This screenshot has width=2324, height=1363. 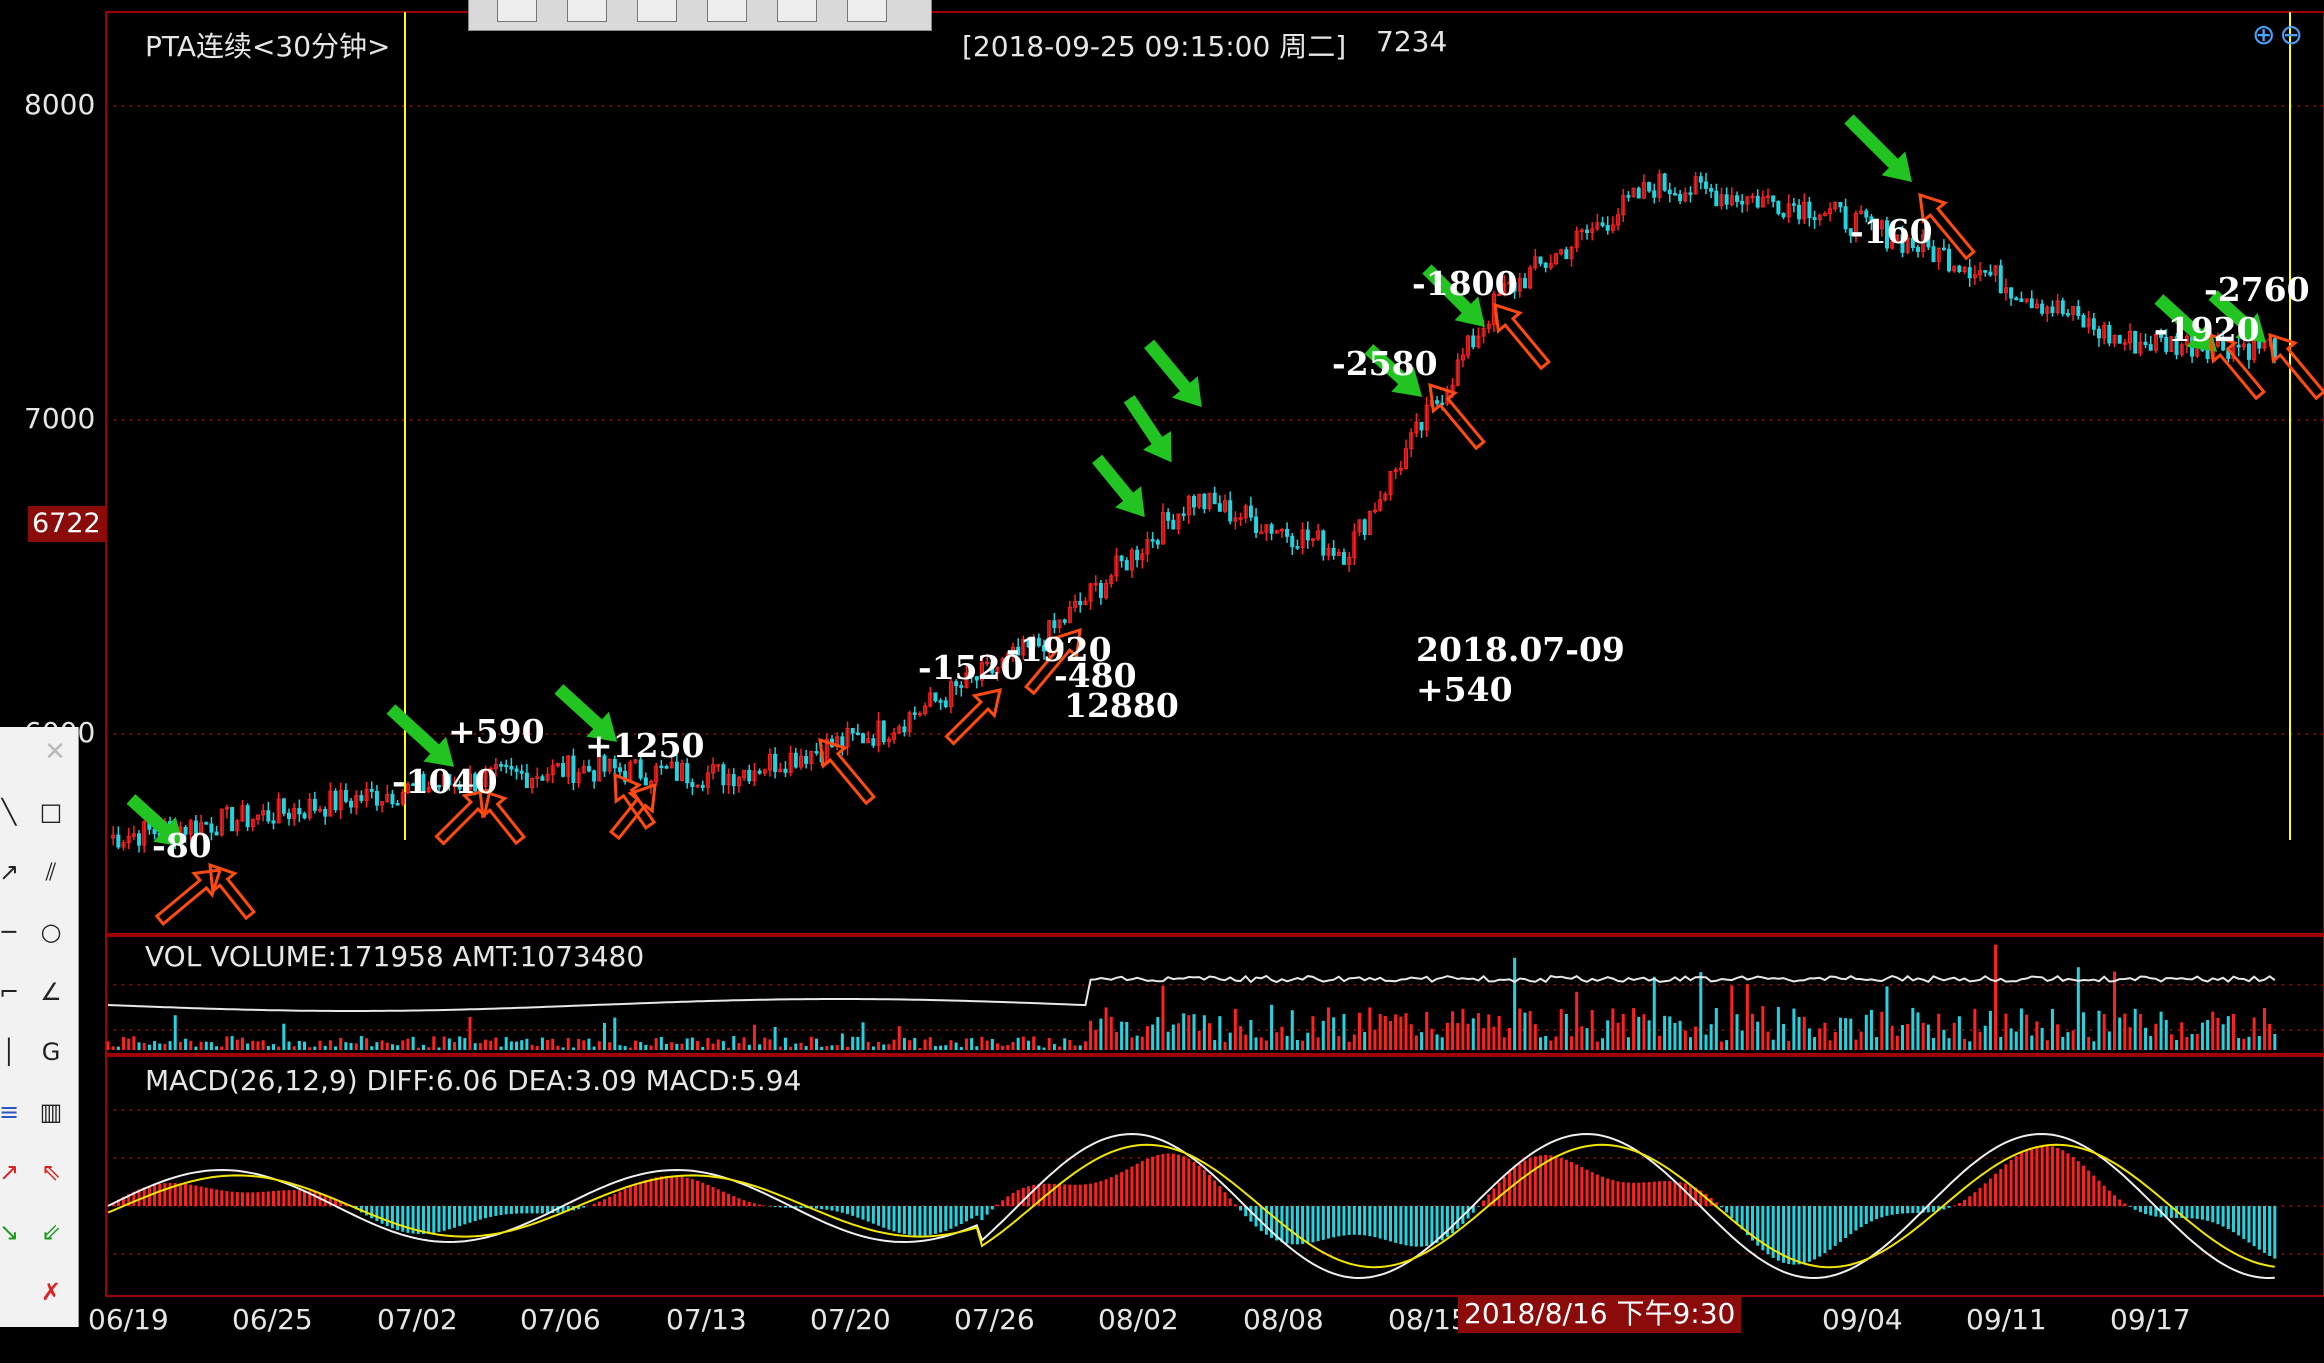 What do you see at coordinates (51, 1172) in the screenshot?
I see `up-arrow-outline-icon: ⇖` at bounding box center [51, 1172].